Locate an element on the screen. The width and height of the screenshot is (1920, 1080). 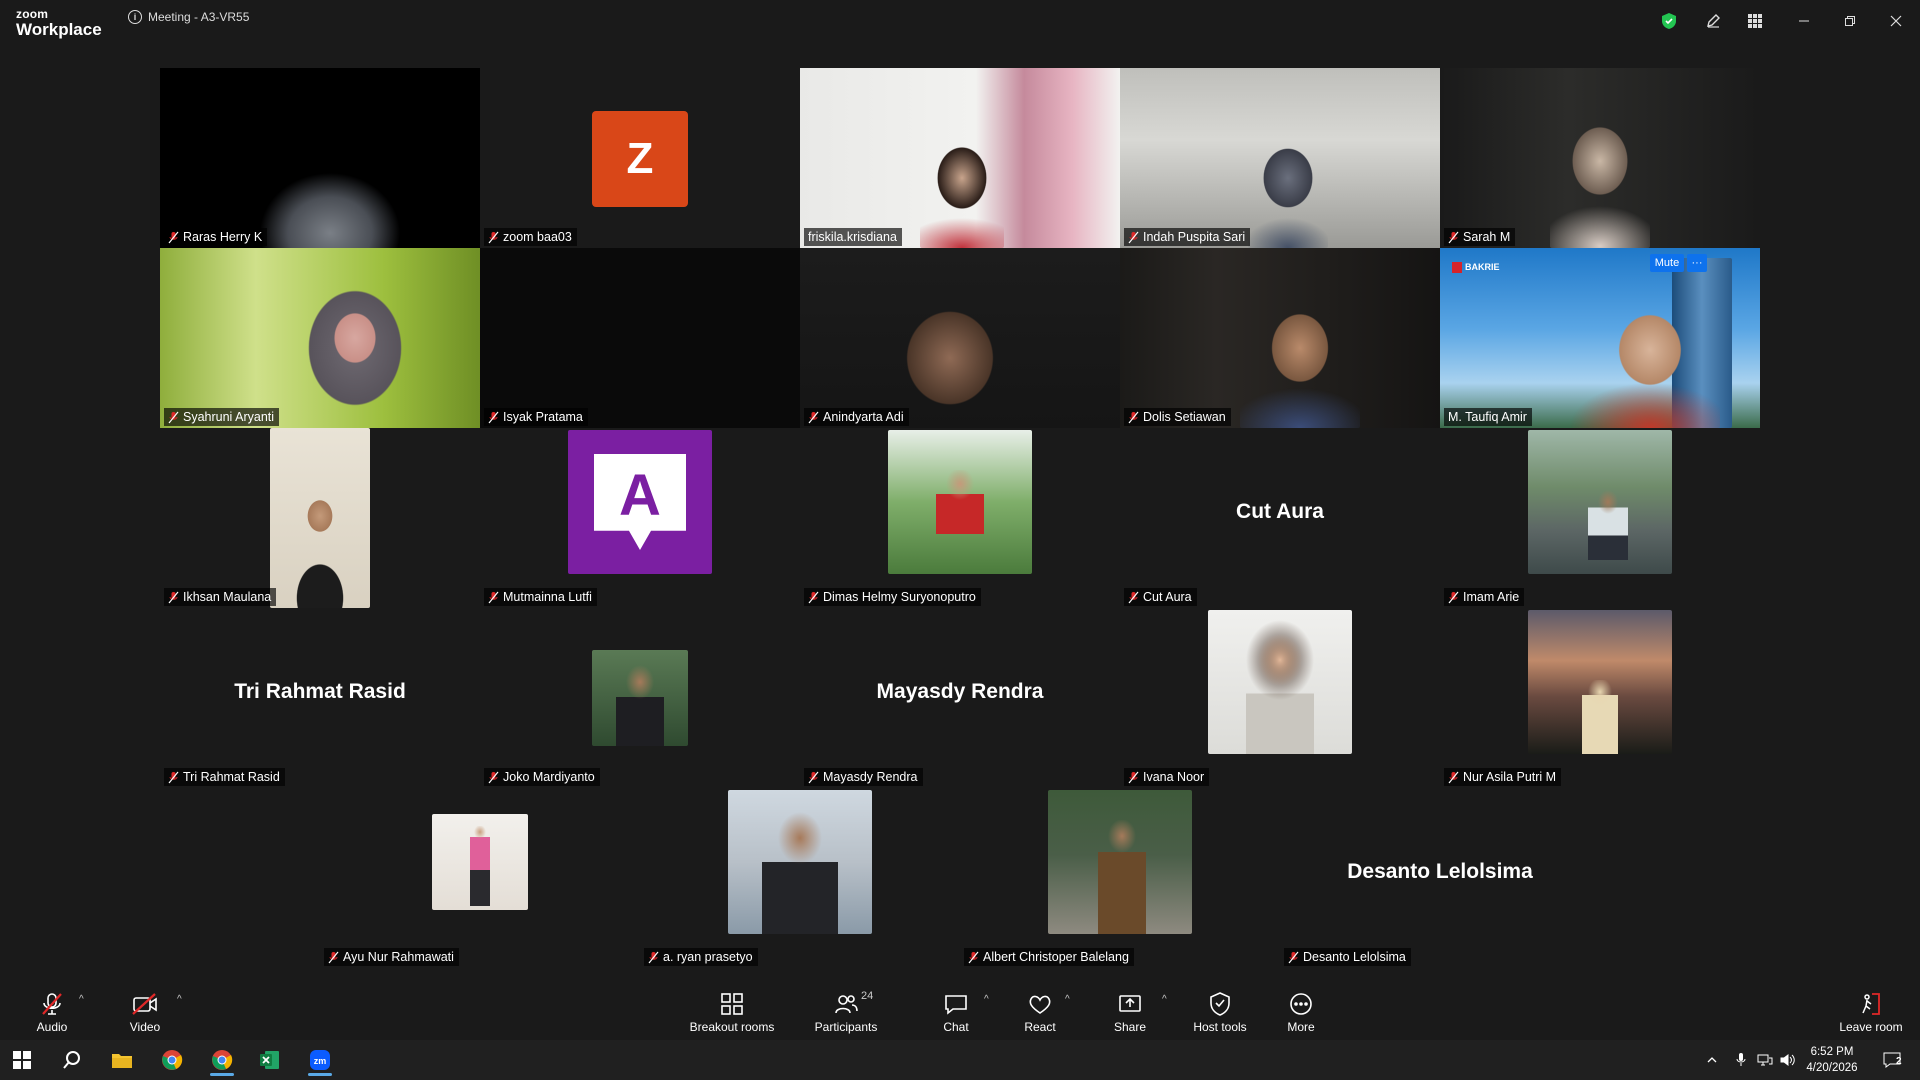
participant-tile: Ikhsan Maulana is located at coordinates (320, 518).